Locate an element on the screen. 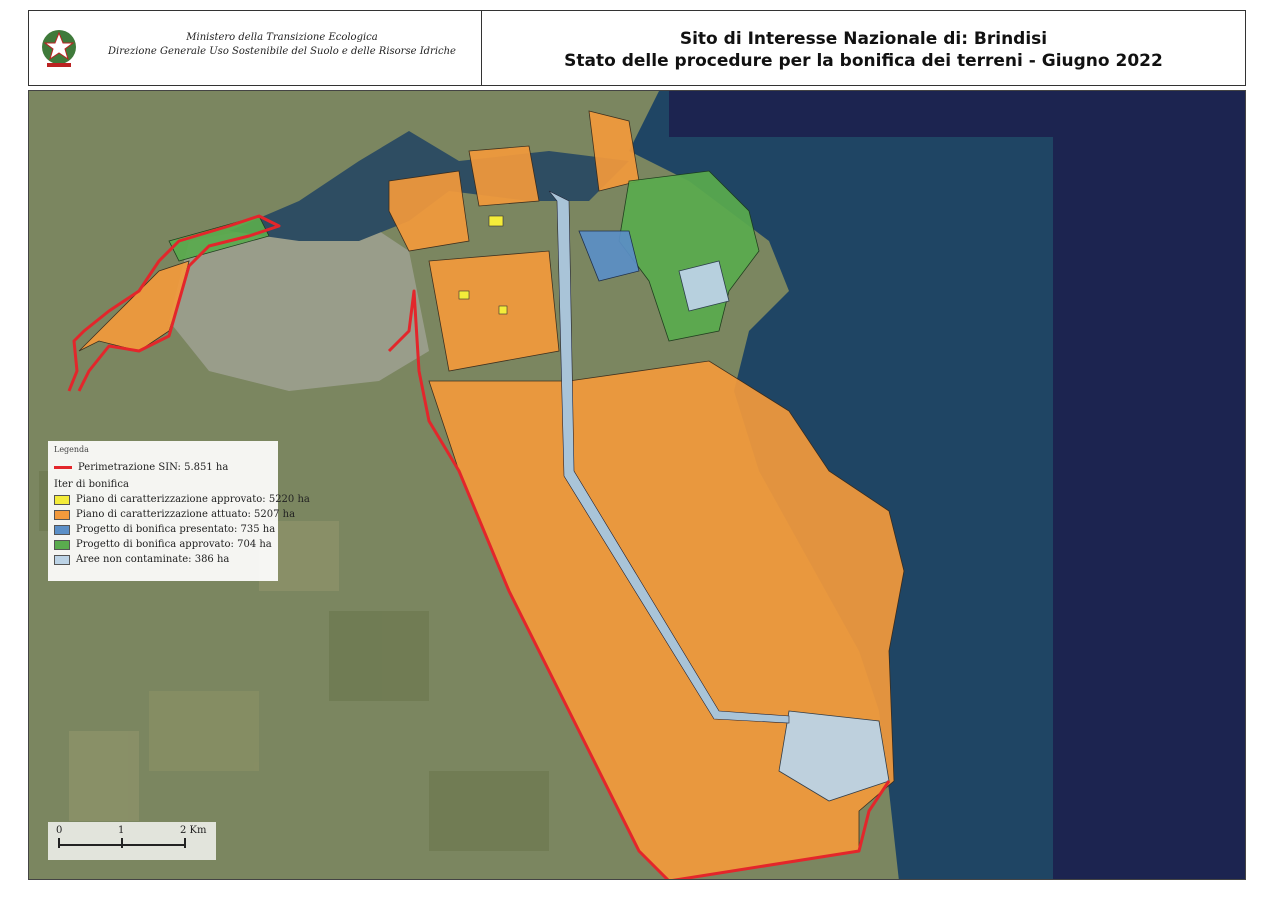 This screenshot has width=1268, height=897. scale-label-0: 0 is located at coordinates (59, 830).